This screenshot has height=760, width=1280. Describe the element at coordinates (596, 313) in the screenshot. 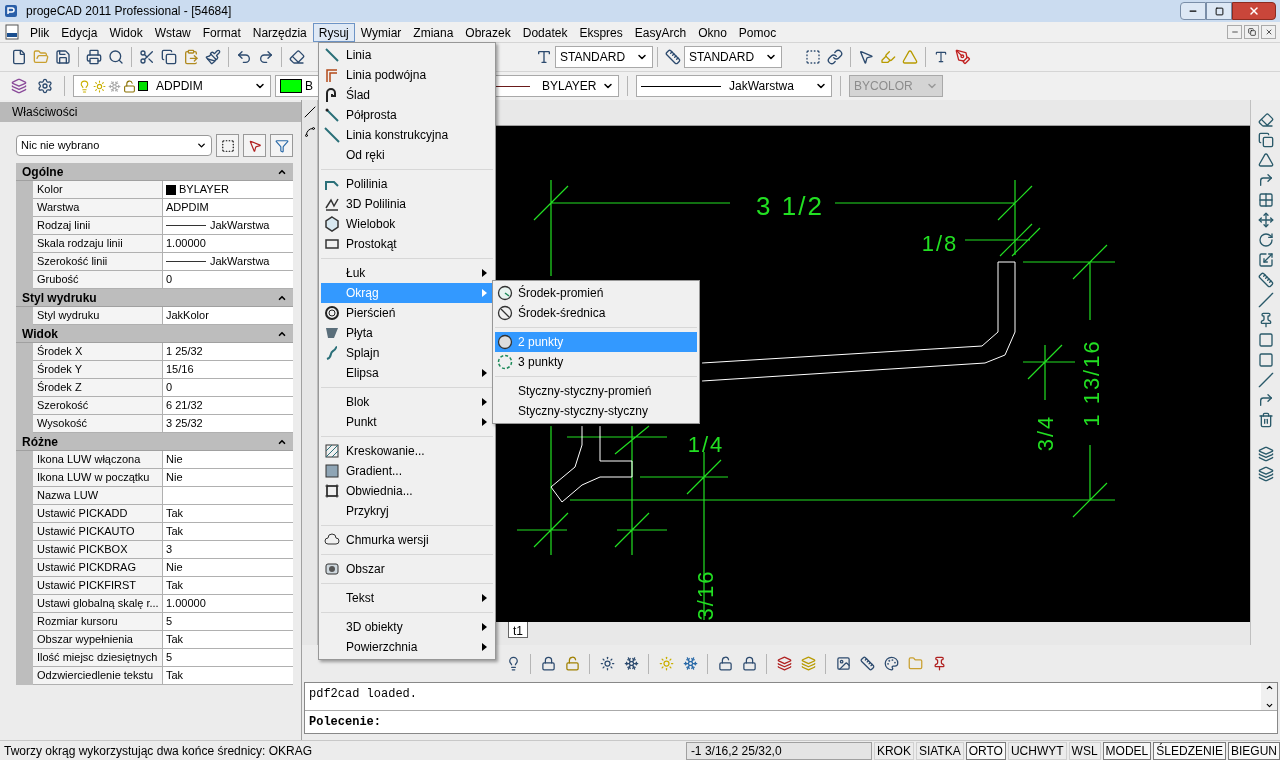

I see `menu-item: Środek-średnica` at that location.